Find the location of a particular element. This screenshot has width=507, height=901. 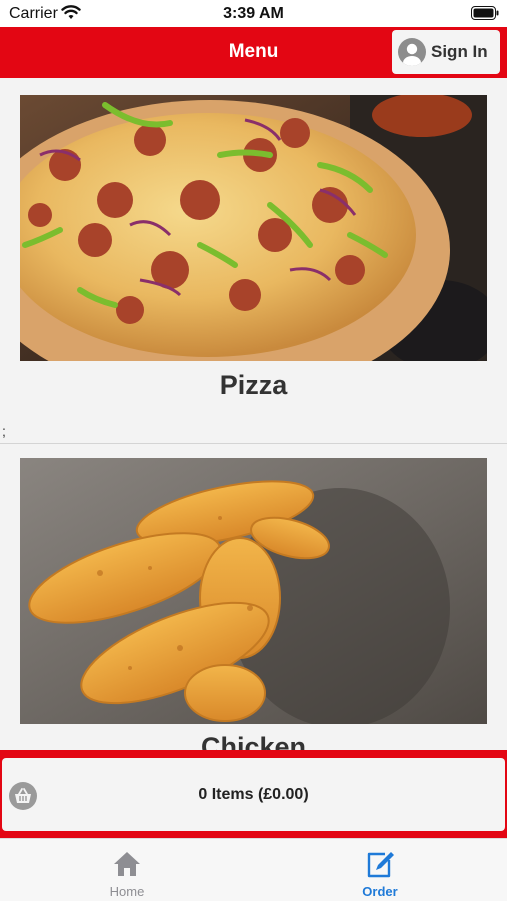

status-time: 3:39 AM is located at coordinates (253, 13).